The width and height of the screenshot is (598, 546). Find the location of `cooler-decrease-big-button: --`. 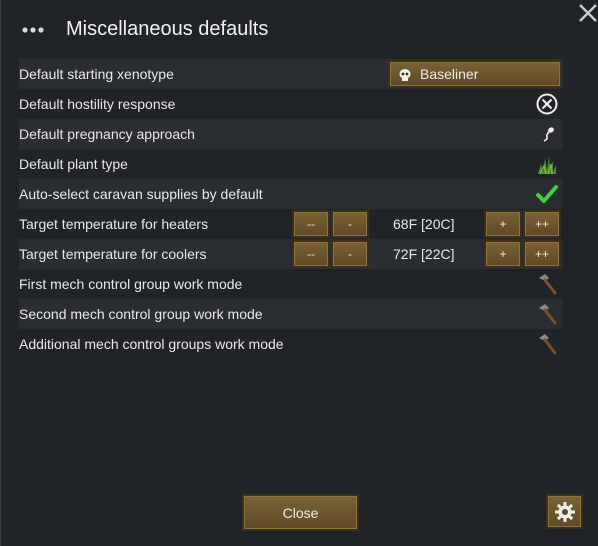

cooler-decrease-big-button: -- is located at coordinates (311, 254).